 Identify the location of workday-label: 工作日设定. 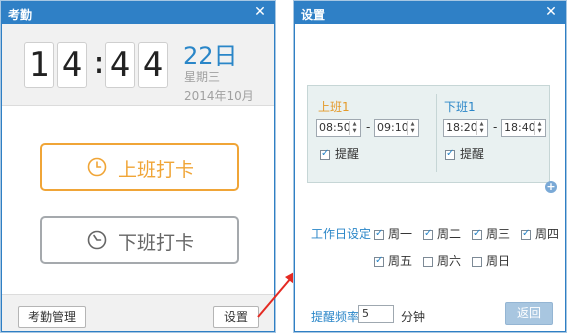
(341, 234).